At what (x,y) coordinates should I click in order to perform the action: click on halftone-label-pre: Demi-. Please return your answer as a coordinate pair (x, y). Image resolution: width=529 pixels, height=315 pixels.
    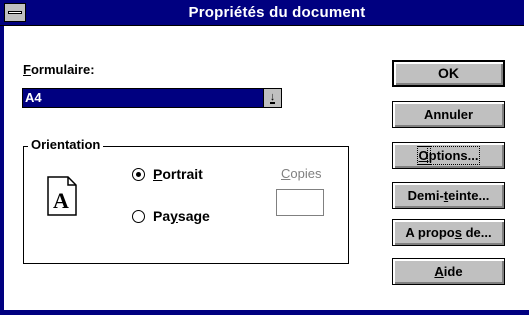
    Looking at the image, I should click on (425, 195).